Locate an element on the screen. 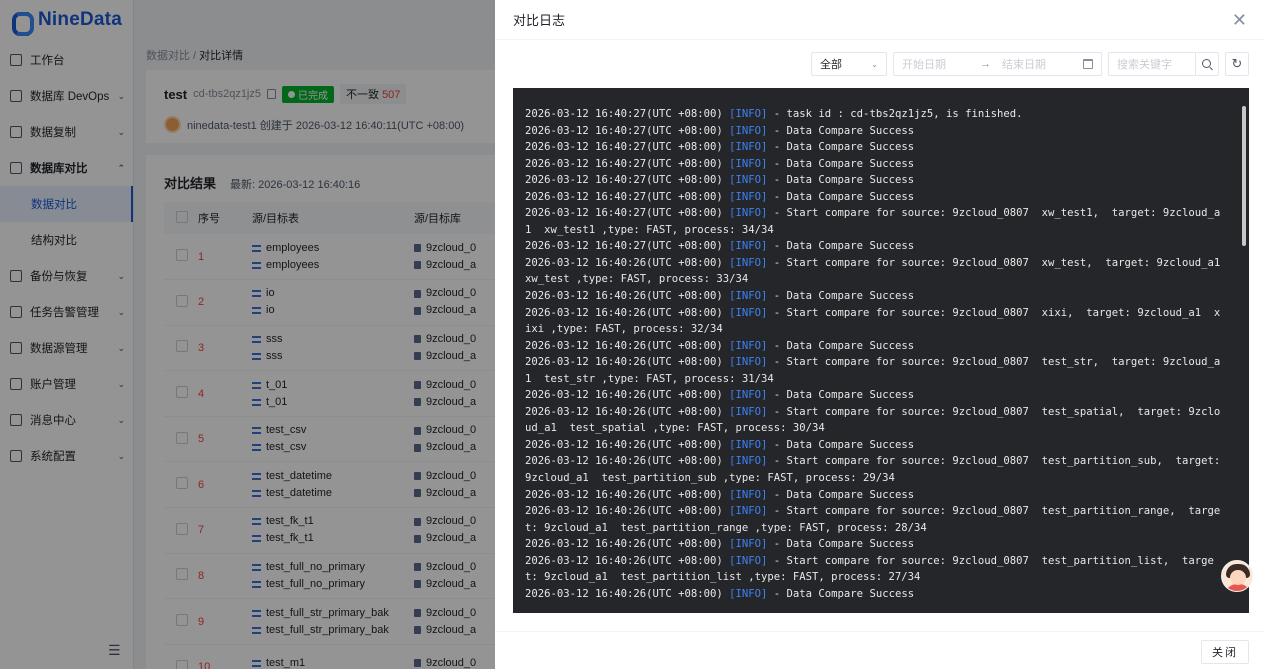 Image resolution: width=1265 pixels, height=669 pixels. drawer-title: 对比日志 is located at coordinates (539, 20).